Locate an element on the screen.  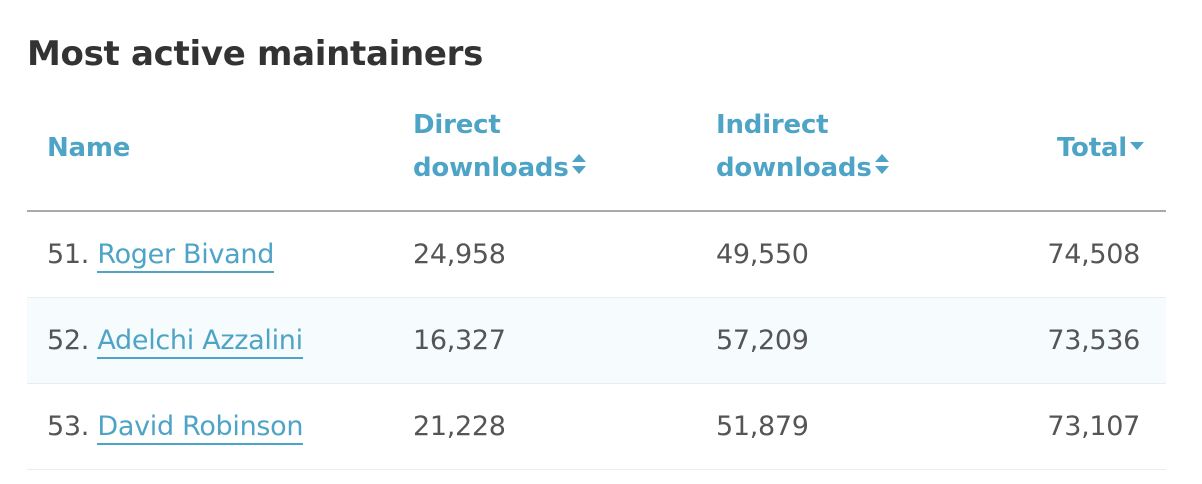
indirect-downloads-cell: 51,879 is located at coordinates (762, 426).